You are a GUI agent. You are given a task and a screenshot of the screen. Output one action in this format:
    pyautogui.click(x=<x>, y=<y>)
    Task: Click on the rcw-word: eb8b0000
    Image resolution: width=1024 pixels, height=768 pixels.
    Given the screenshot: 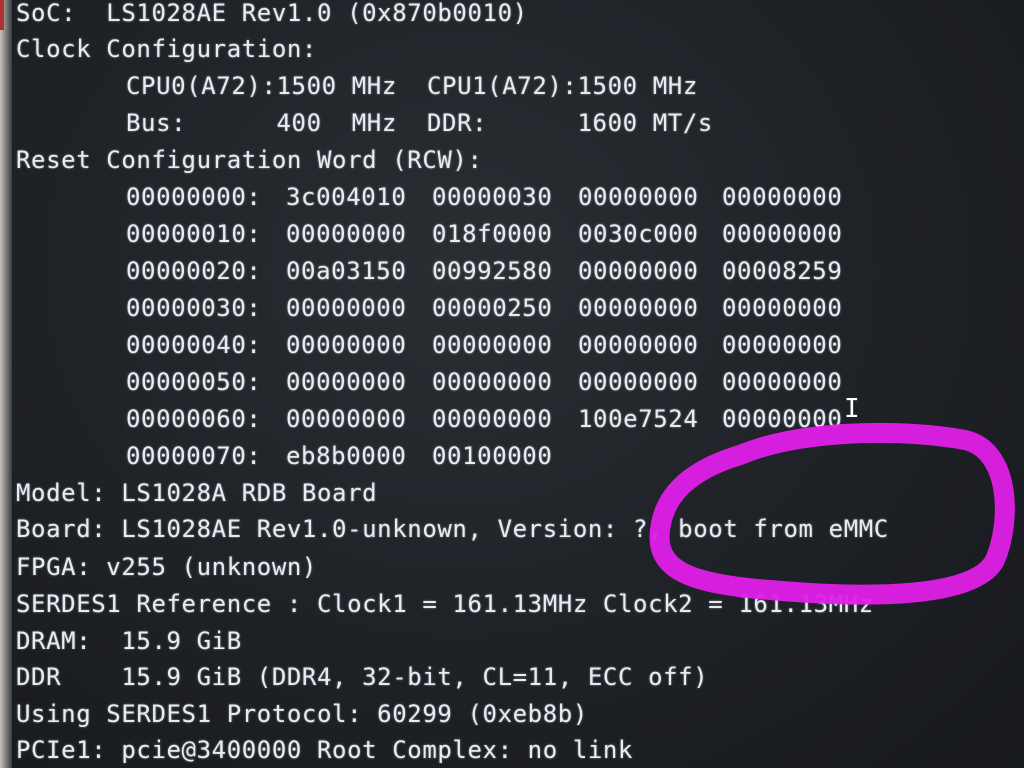 What is the action you would take?
    pyautogui.click(x=346, y=456)
    